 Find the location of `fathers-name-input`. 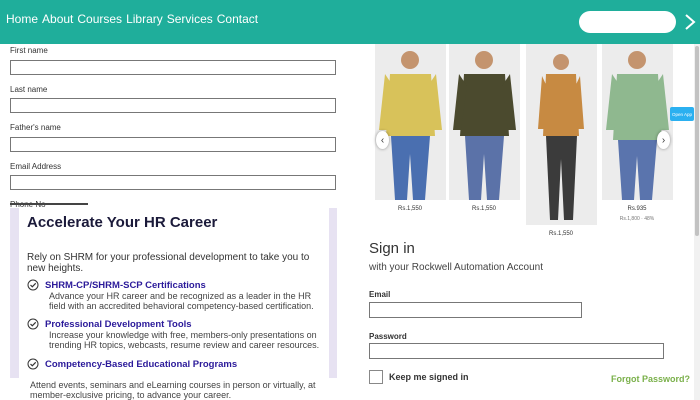

fathers-name-input is located at coordinates (173, 144).